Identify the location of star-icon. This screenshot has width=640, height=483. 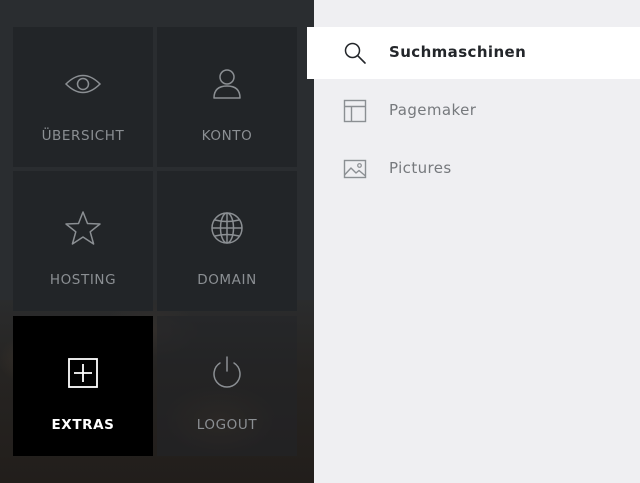
(83, 228).